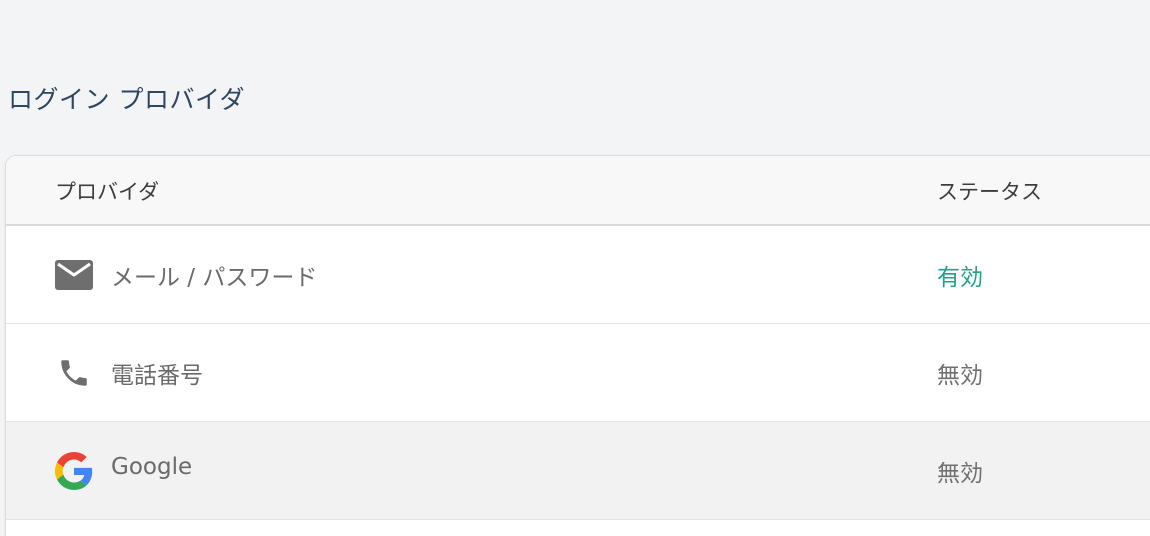 This screenshot has height=536, width=1150. What do you see at coordinates (214, 278) in the screenshot?
I see `provider-name: メール / パスワード` at bounding box center [214, 278].